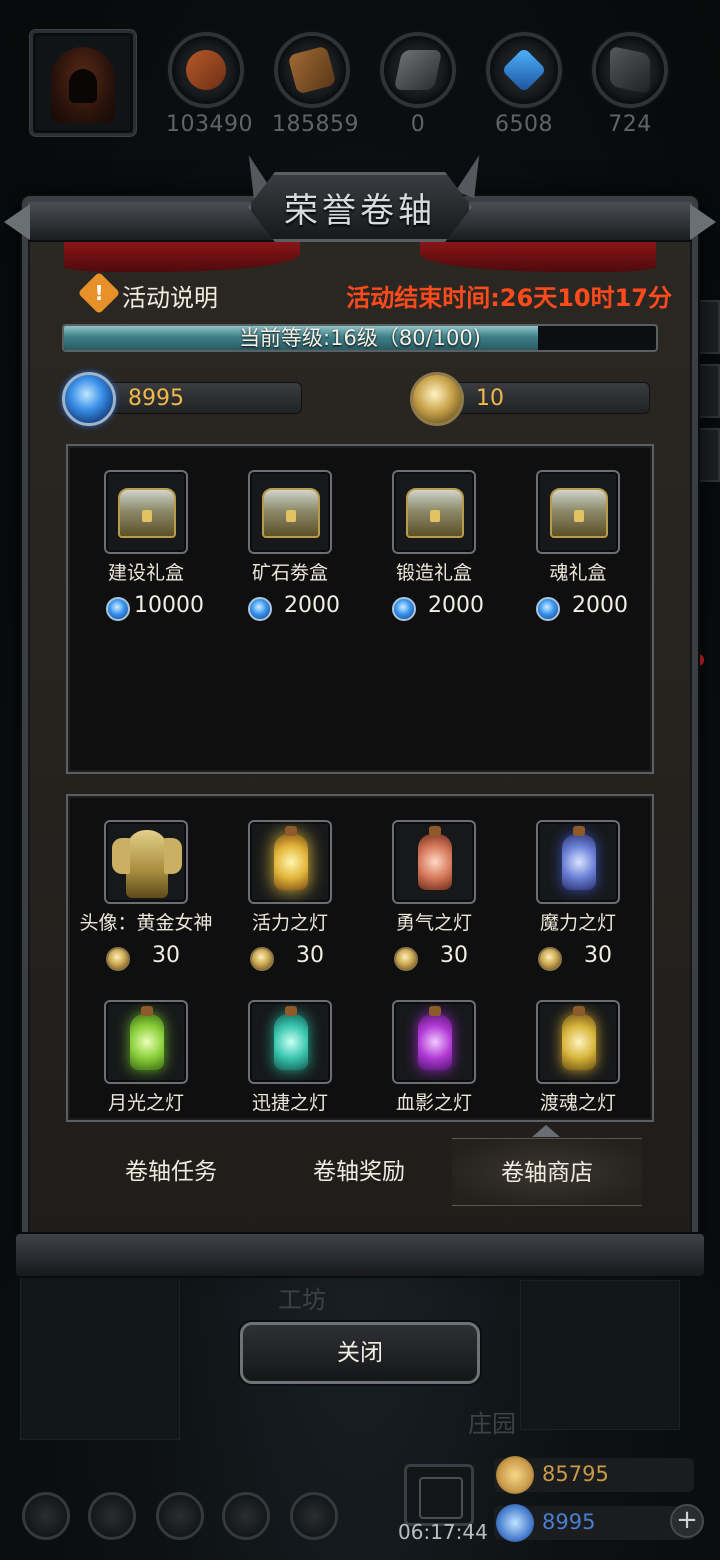 This screenshot has width=720, height=1560. I want to click on red-lantern-icon, so click(435, 858).